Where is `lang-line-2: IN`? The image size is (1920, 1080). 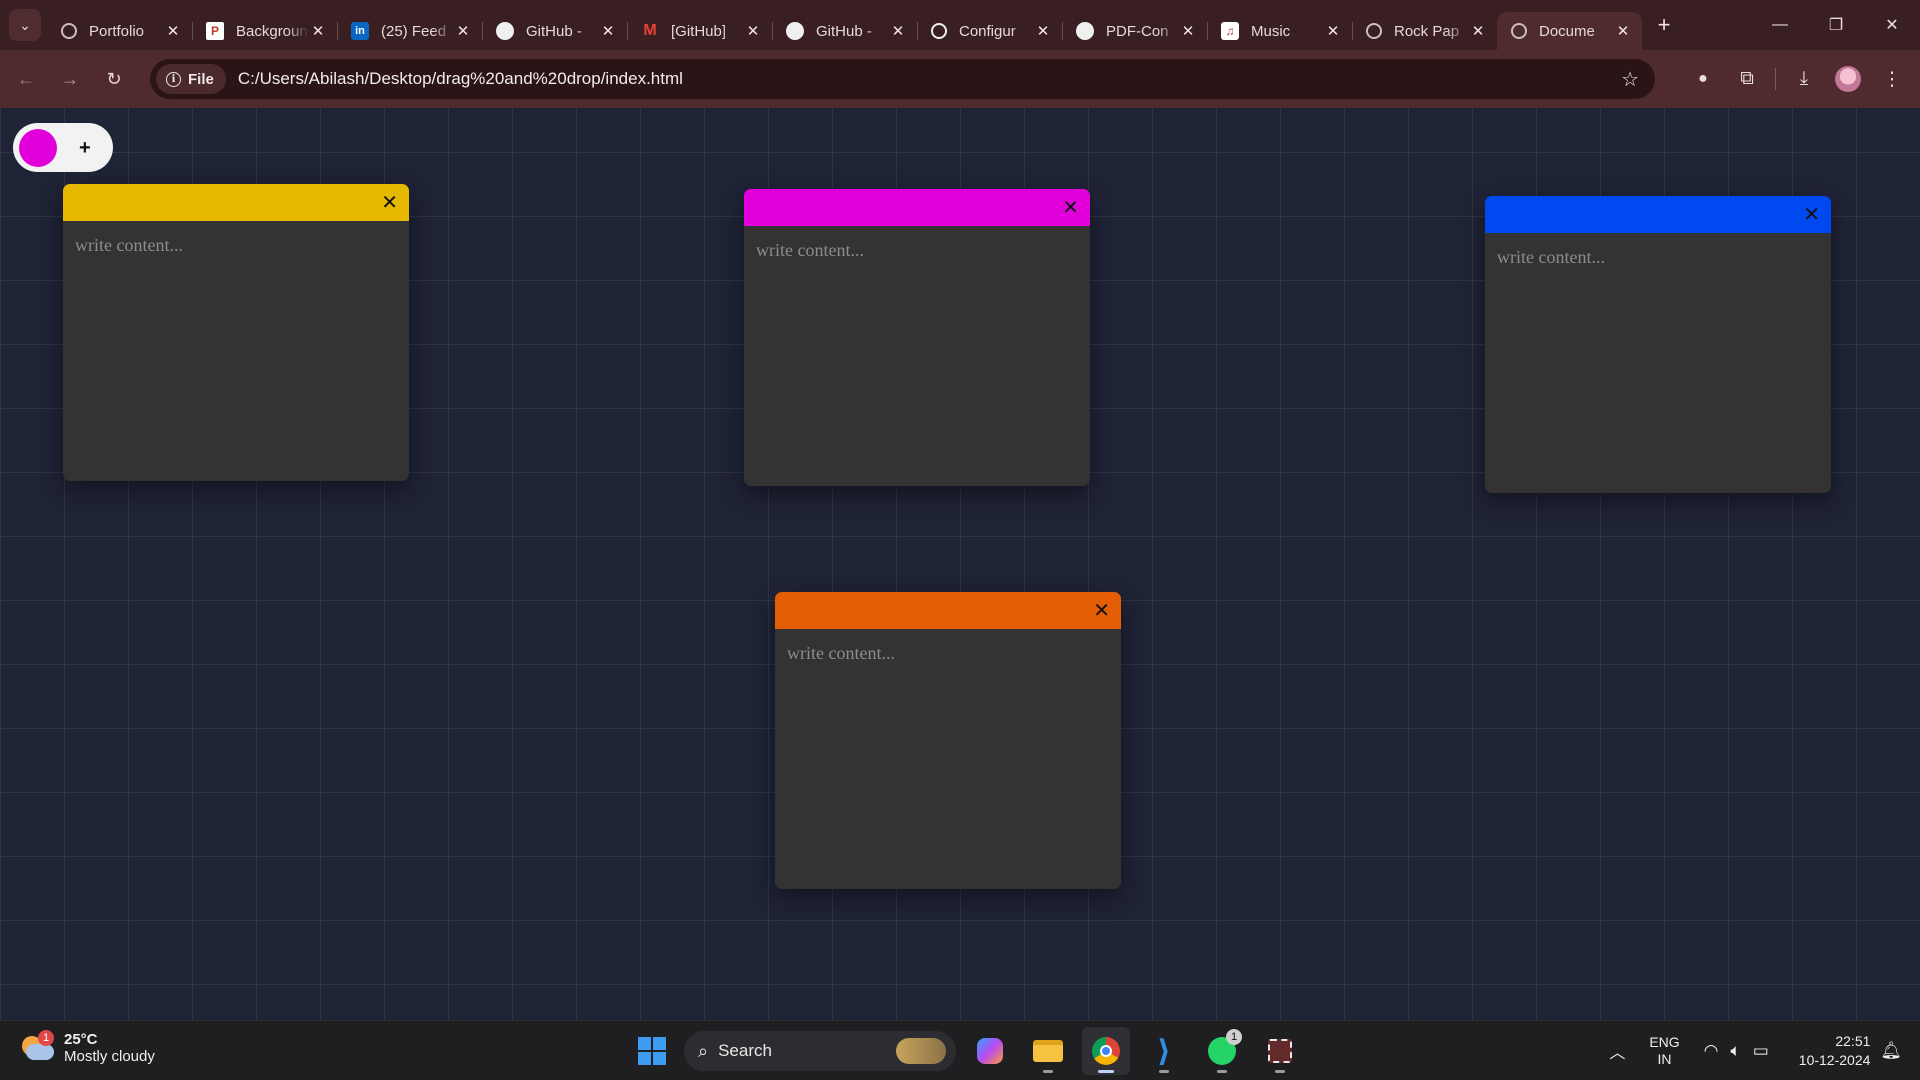
lang-line-2: IN is located at coordinates (1664, 1059).